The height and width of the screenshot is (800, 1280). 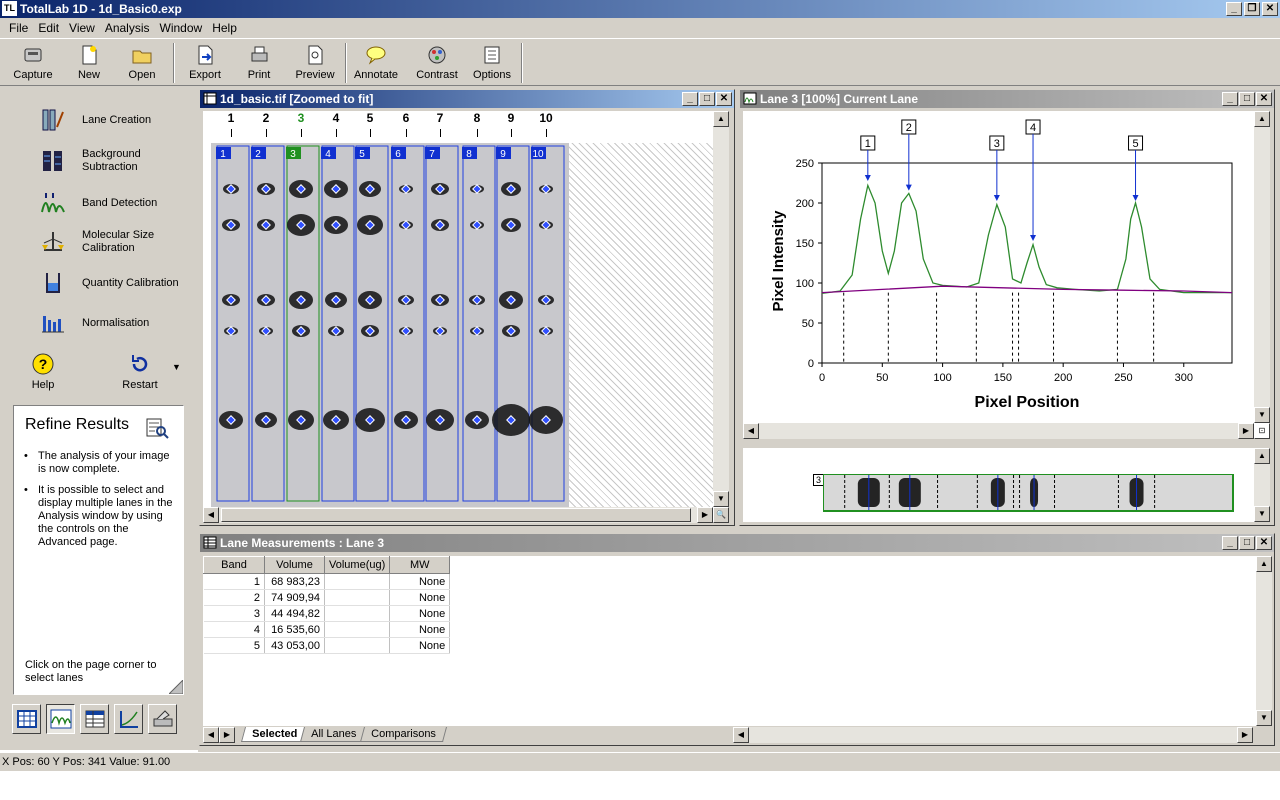 I want to click on table-cell: 1, so click(x=234, y=581).